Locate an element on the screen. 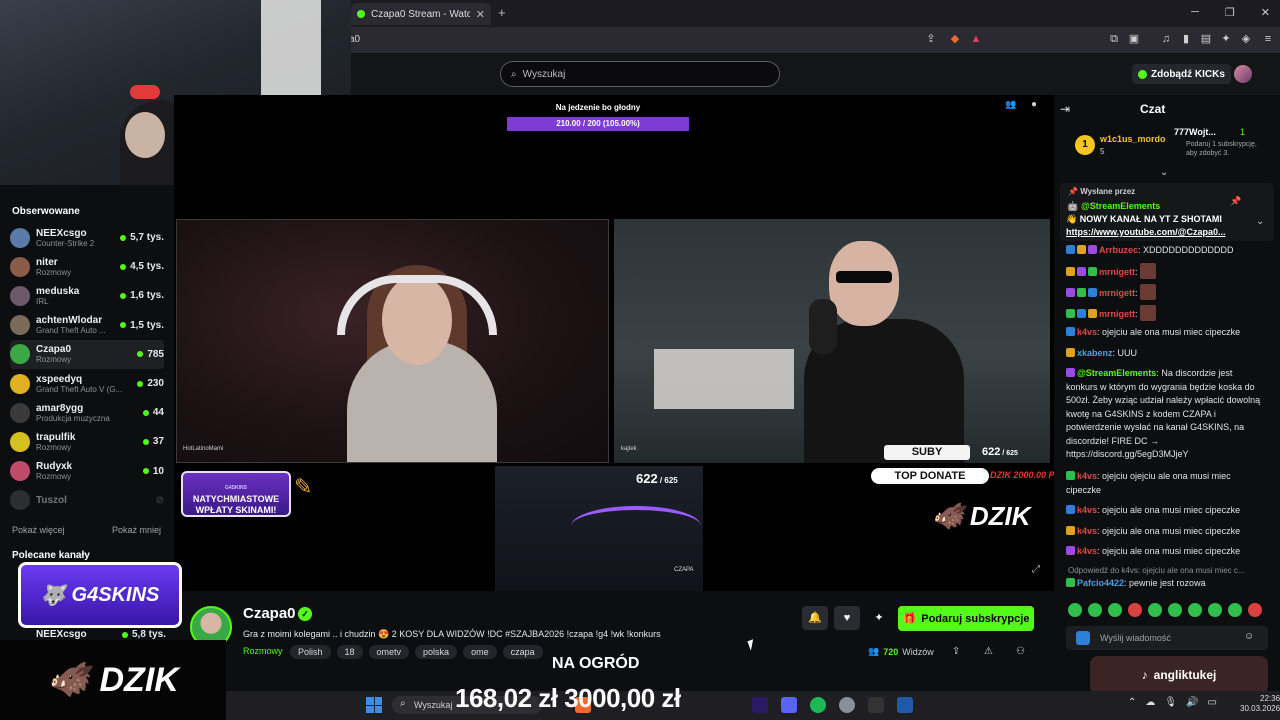 The height and width of the screenshot is (720, 1280). recommended-channel-name: NEEXcsgo is located at coordinates (61, 634).